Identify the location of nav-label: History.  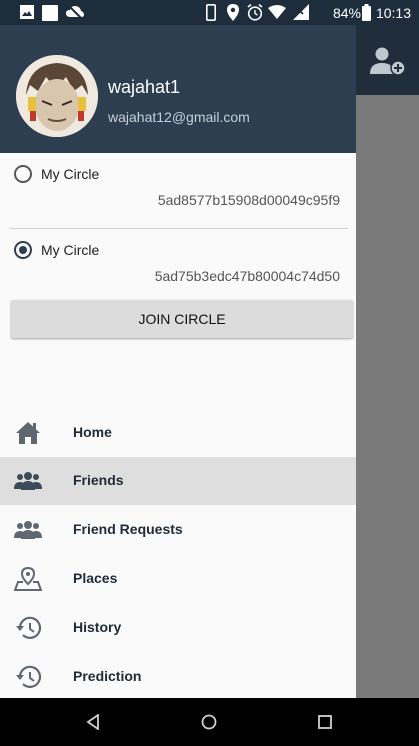
(97, 627).